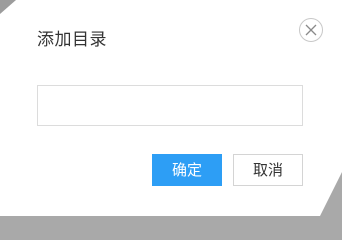 The width and height of the screenshot is (342, 240). Describe the element at coordinates (268, 170) in the screenshot. I see `cancel-button: 取消` at that location.